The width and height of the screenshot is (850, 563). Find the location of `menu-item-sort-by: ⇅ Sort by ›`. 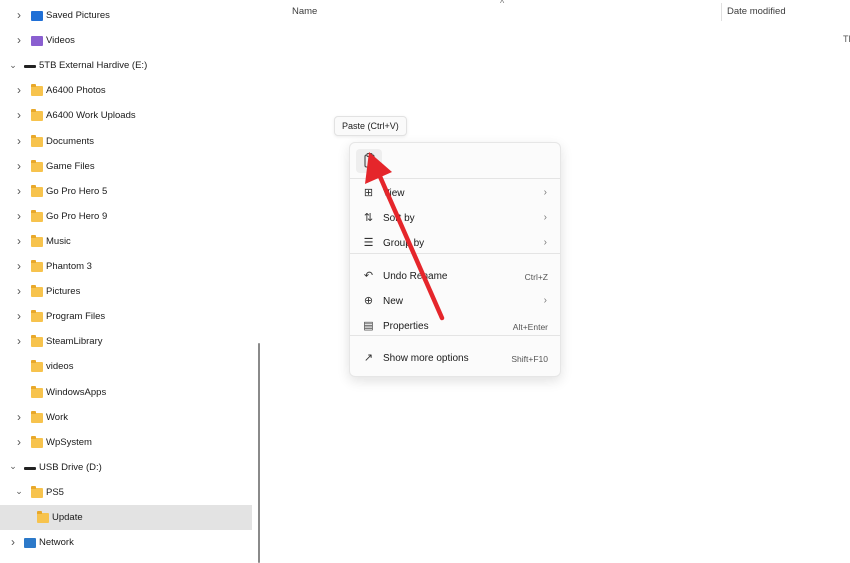

menu-item-sort-by: ⇅ Sort by › is located at coordinates (455, 219).